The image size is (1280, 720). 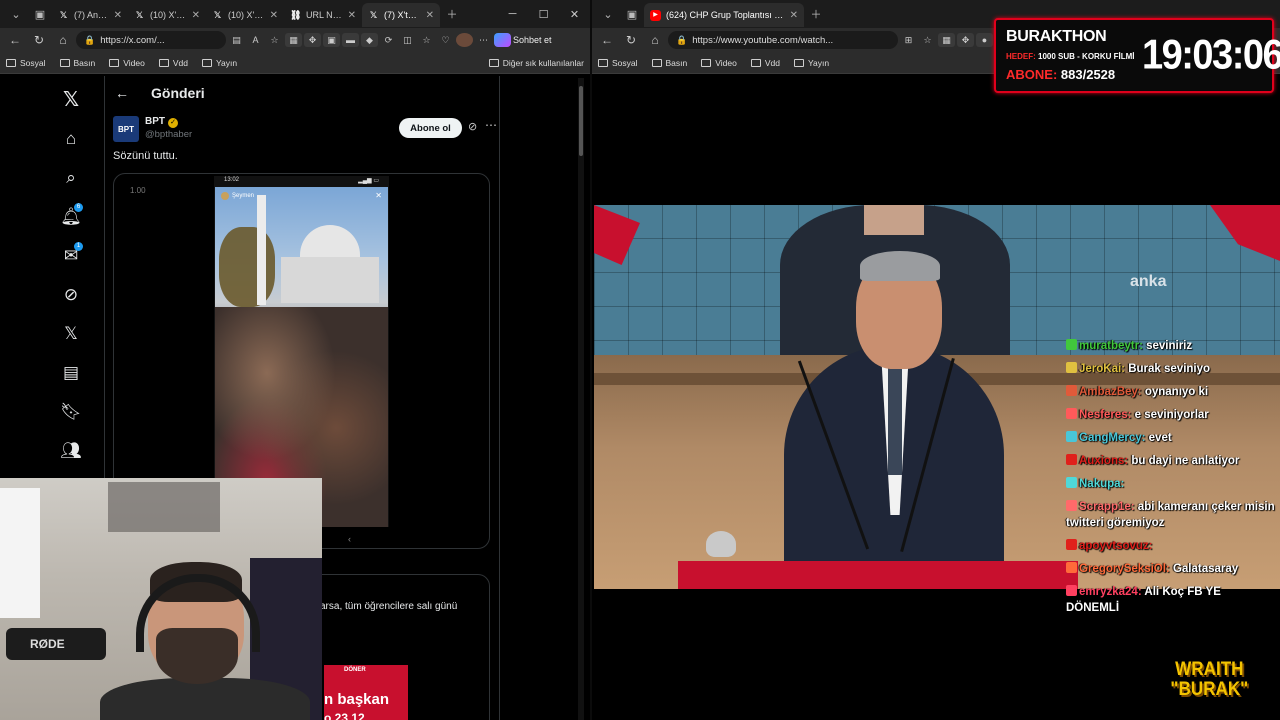 What do you see at coordinates (71, 411) in the screenshot?
I see `bookmarks-icon: 🔖︎` at bounding box center [71, 411].